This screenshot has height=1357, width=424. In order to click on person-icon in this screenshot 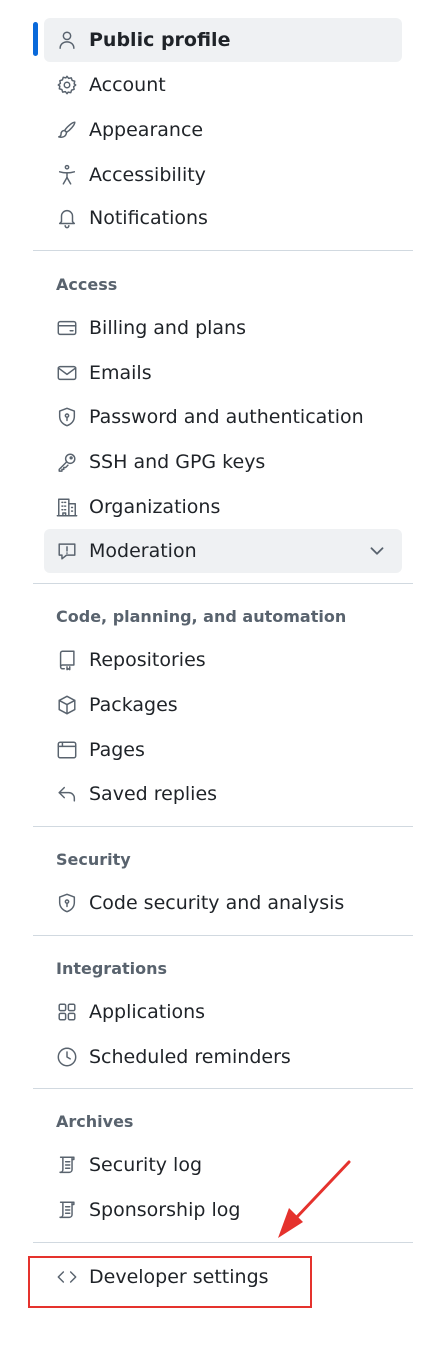, I will do `click(67, 40)`.